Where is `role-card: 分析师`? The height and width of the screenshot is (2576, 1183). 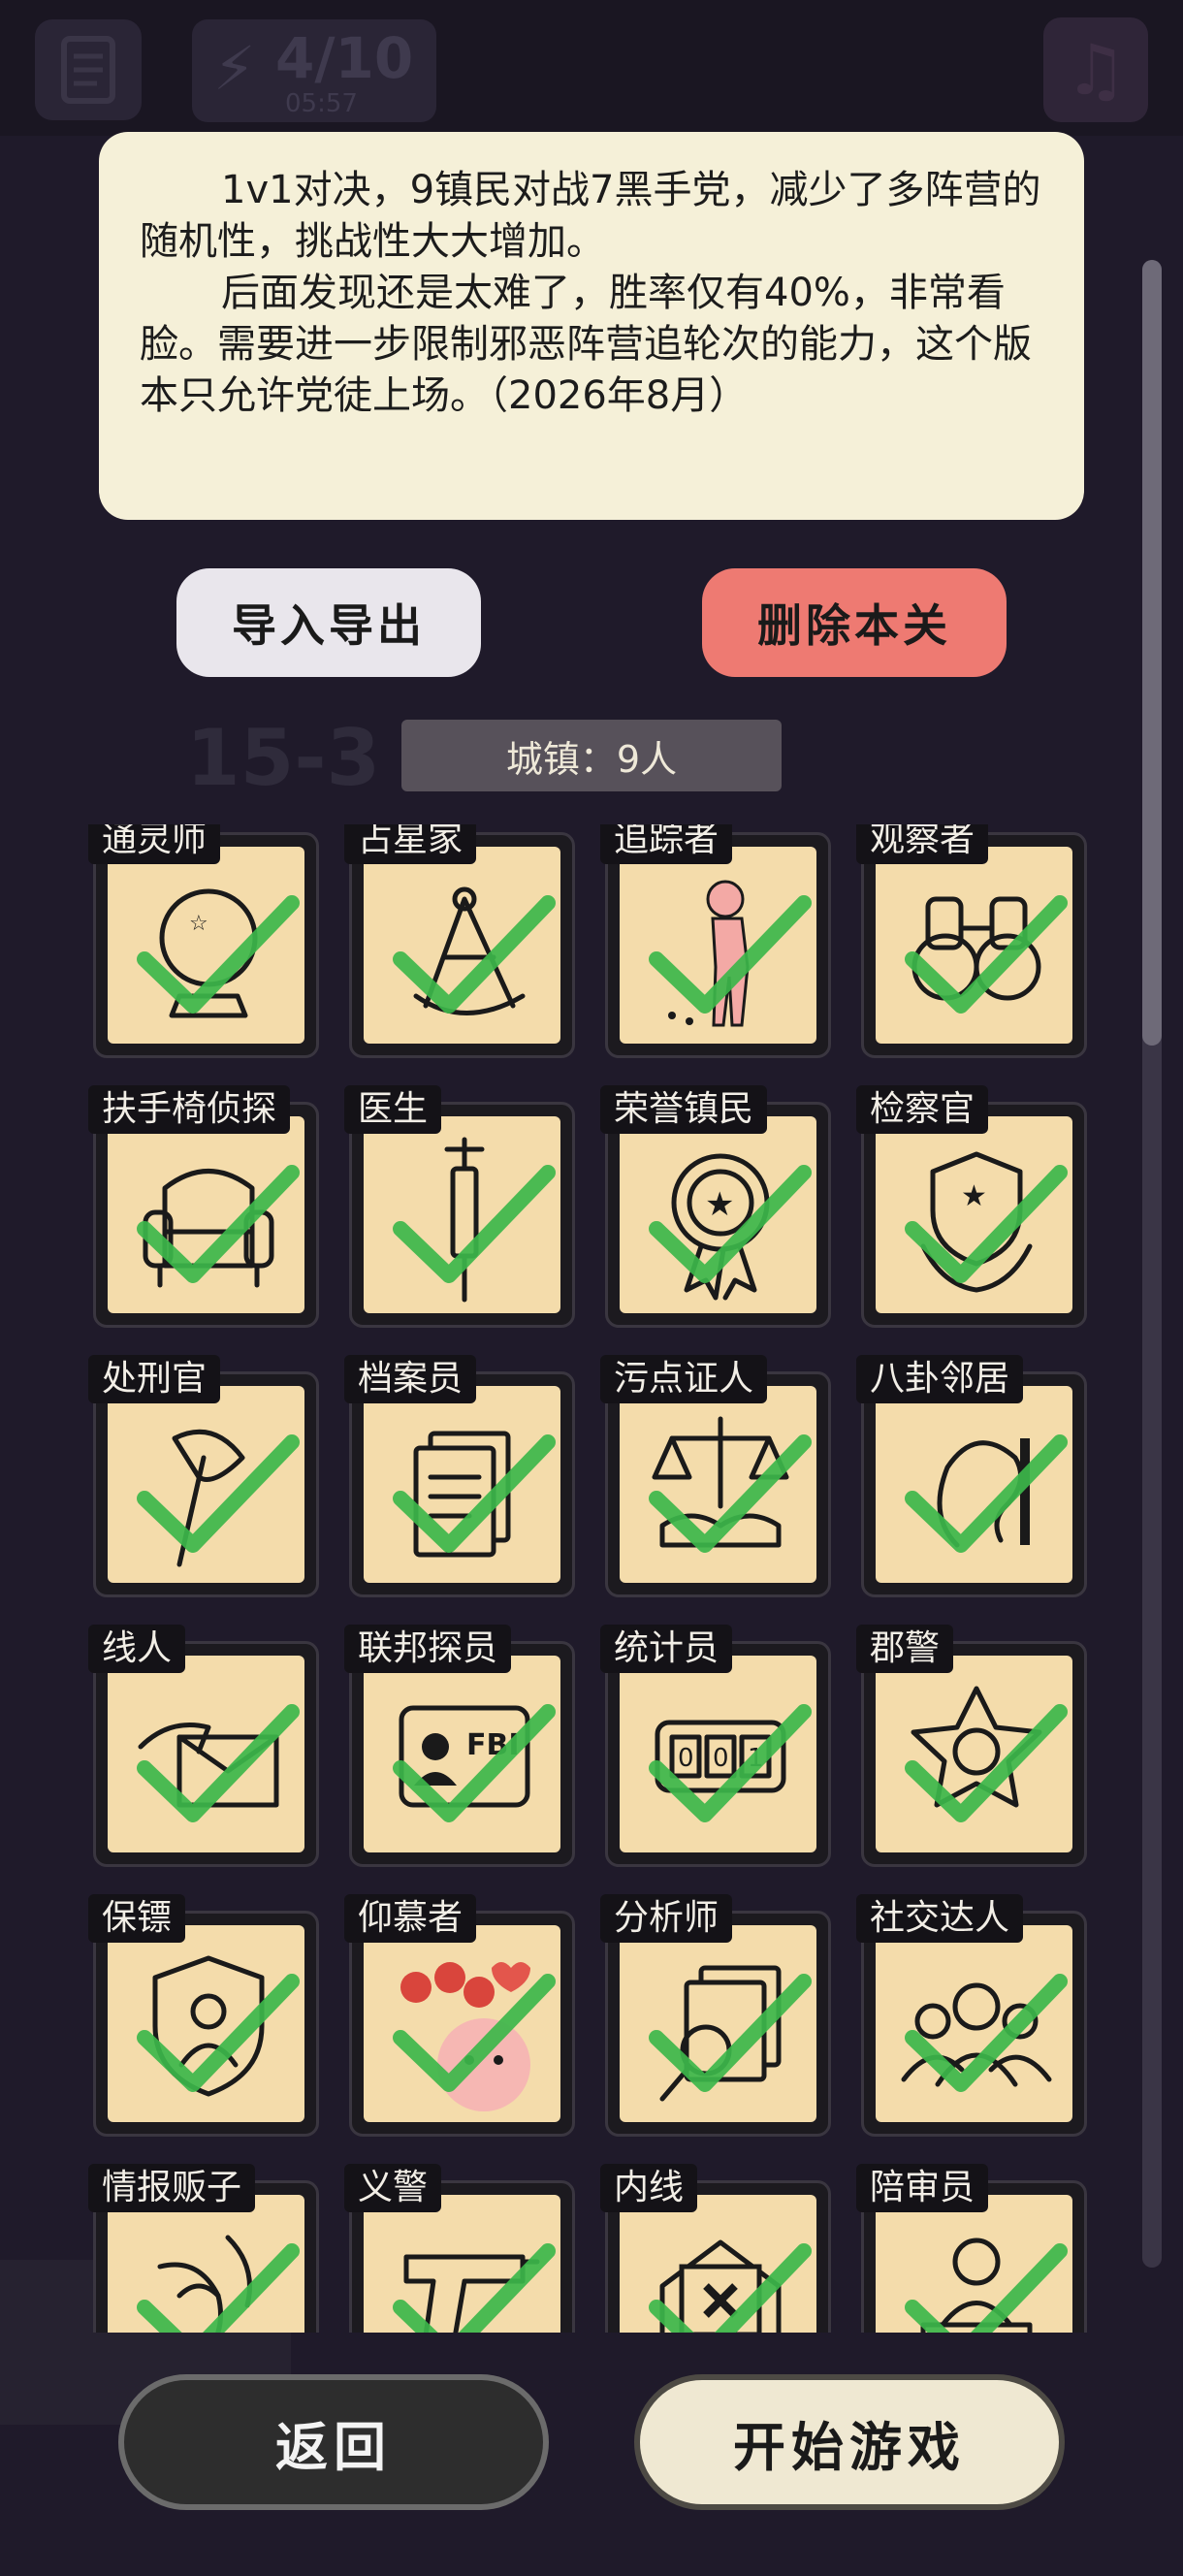
role-card: 分析师 is located at coordinates (715, 2015).